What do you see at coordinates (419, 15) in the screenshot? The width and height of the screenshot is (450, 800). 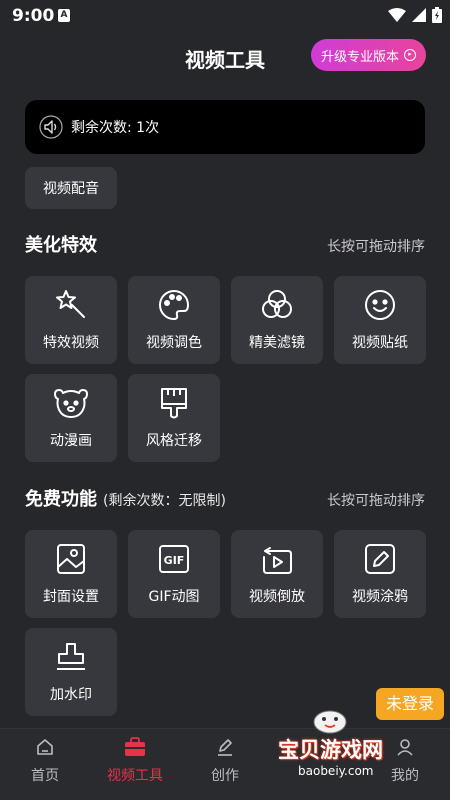 I see `signal-icon` at bounding box center [419, 15].